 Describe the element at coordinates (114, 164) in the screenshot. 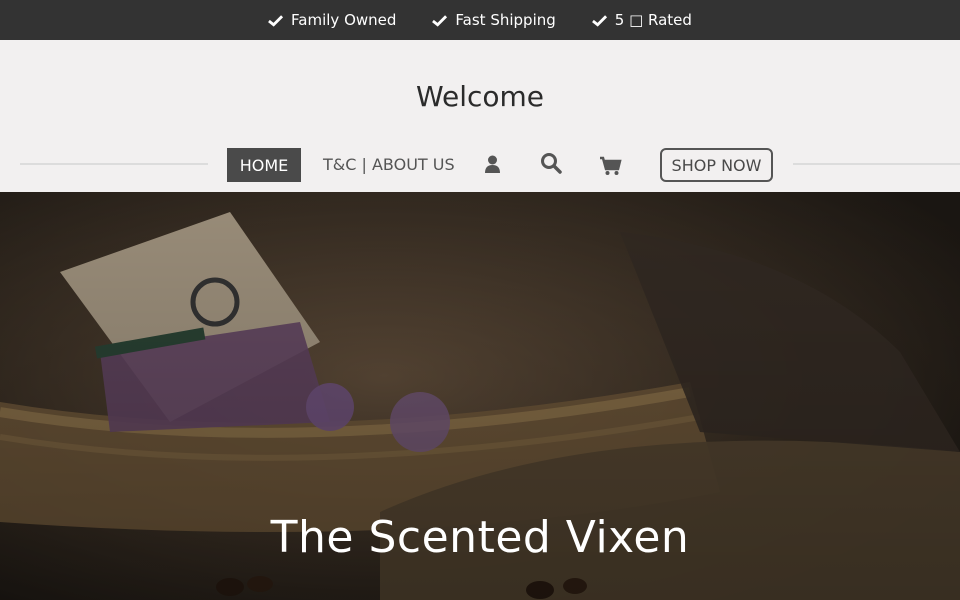

I see `divider-left` at that location.